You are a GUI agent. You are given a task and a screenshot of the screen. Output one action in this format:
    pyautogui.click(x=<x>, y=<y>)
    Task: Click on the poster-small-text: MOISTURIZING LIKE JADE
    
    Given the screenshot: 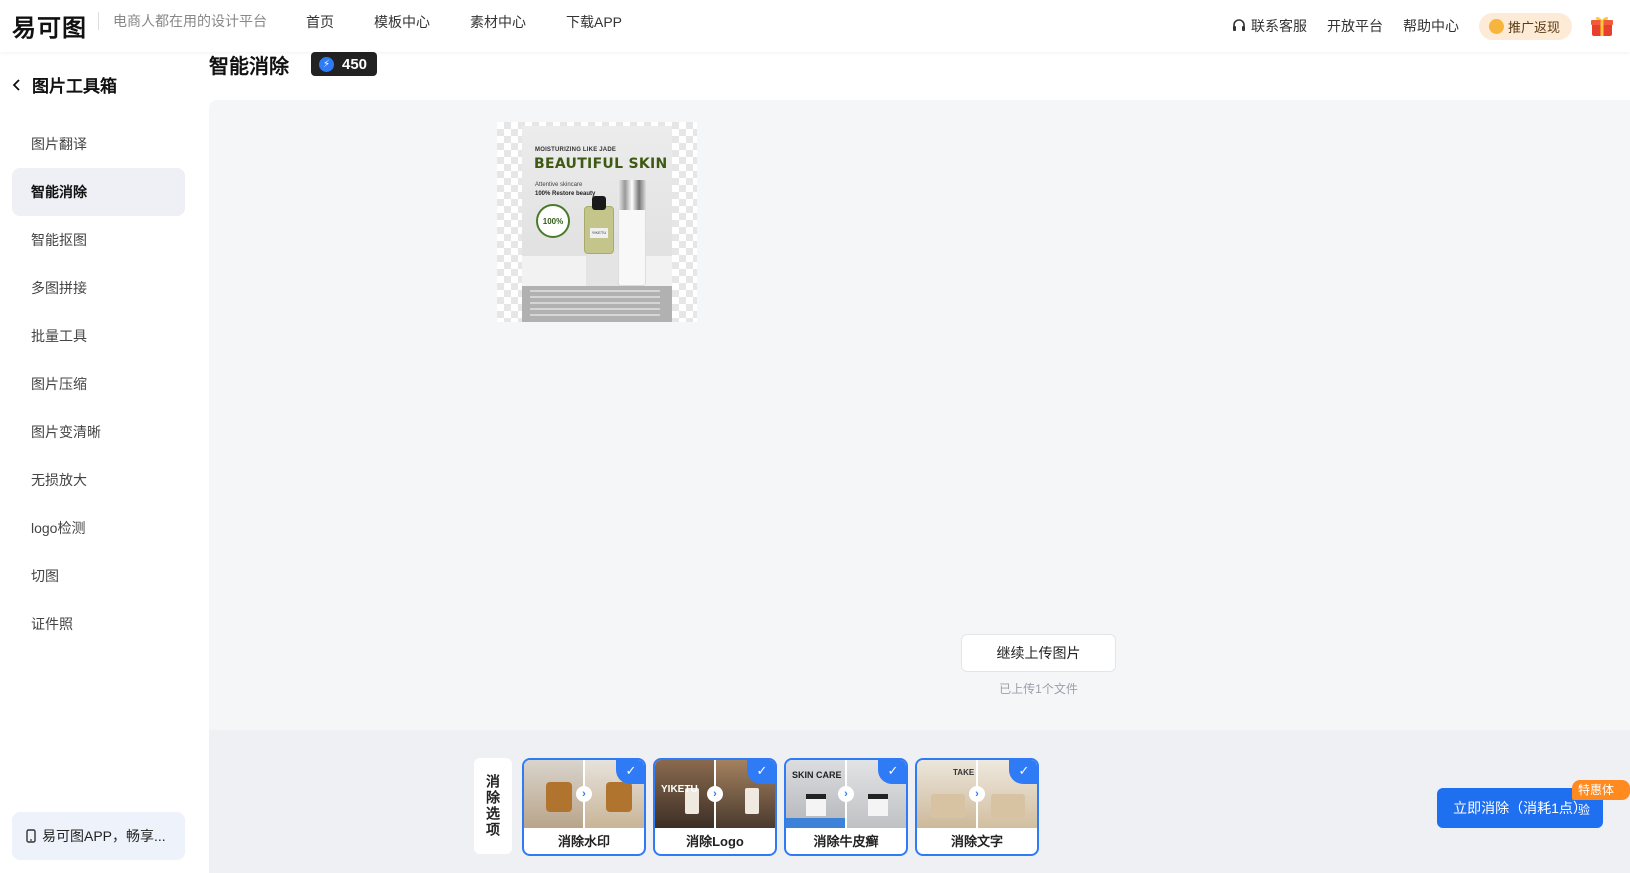 What is the action you would take?
    pyautogui.click(x=576, y=150)
    